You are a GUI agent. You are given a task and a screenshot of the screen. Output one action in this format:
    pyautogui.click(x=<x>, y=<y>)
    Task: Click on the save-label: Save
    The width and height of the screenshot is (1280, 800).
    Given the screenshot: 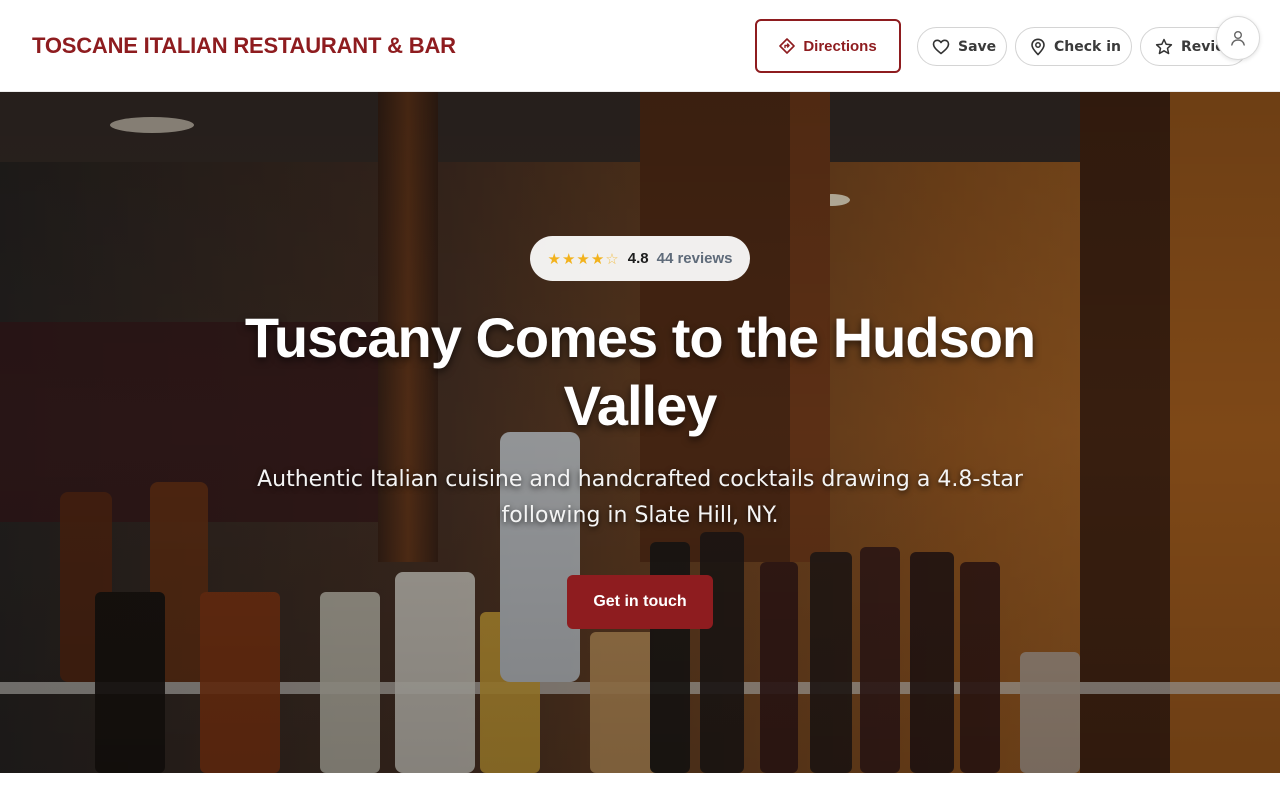 What is the action you would take?
    pyautogui.click(x=977, y=46)
    